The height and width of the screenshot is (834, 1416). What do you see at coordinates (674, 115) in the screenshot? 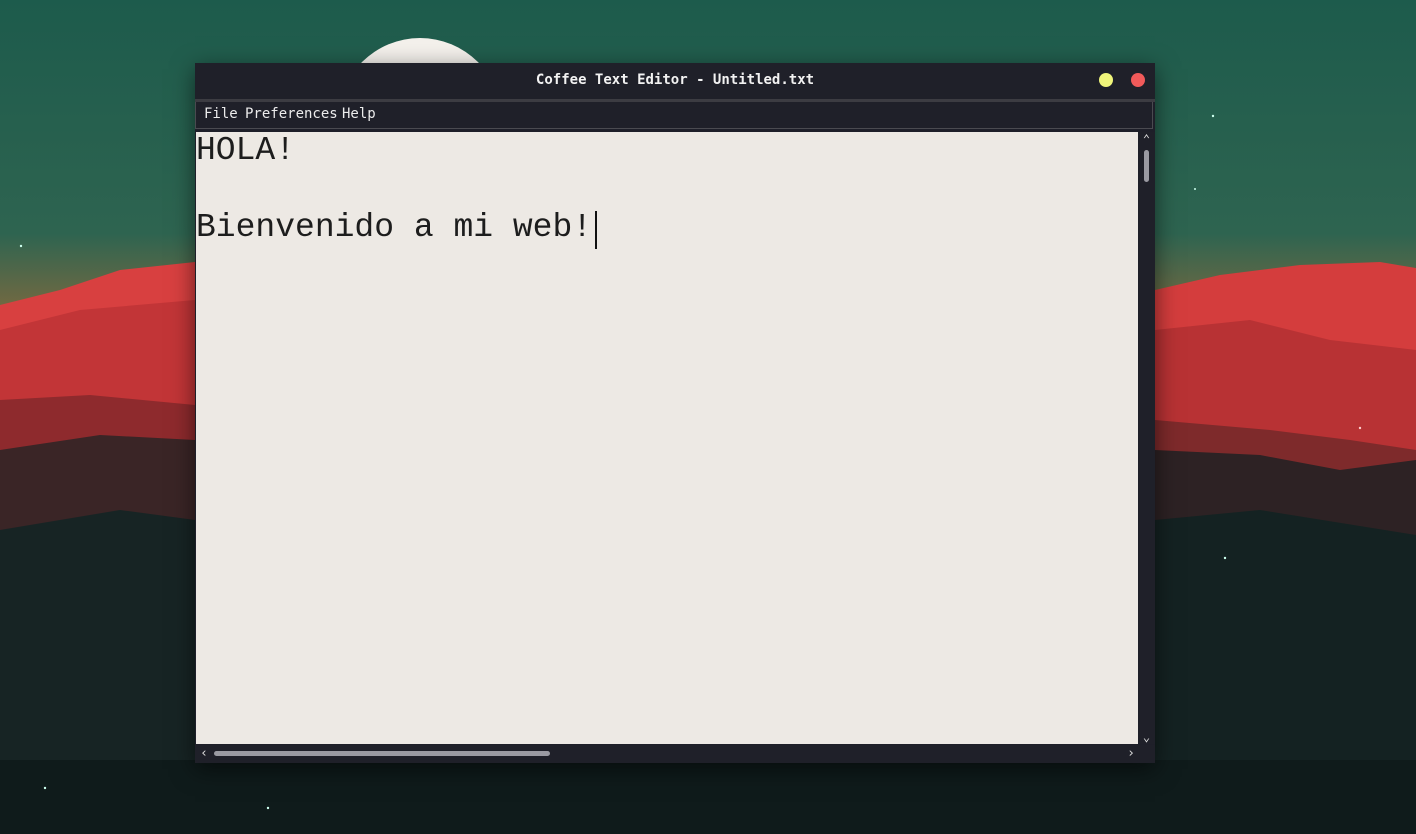
I see `menu-bar: File Preferences Help` at bounding box center [674, 115].